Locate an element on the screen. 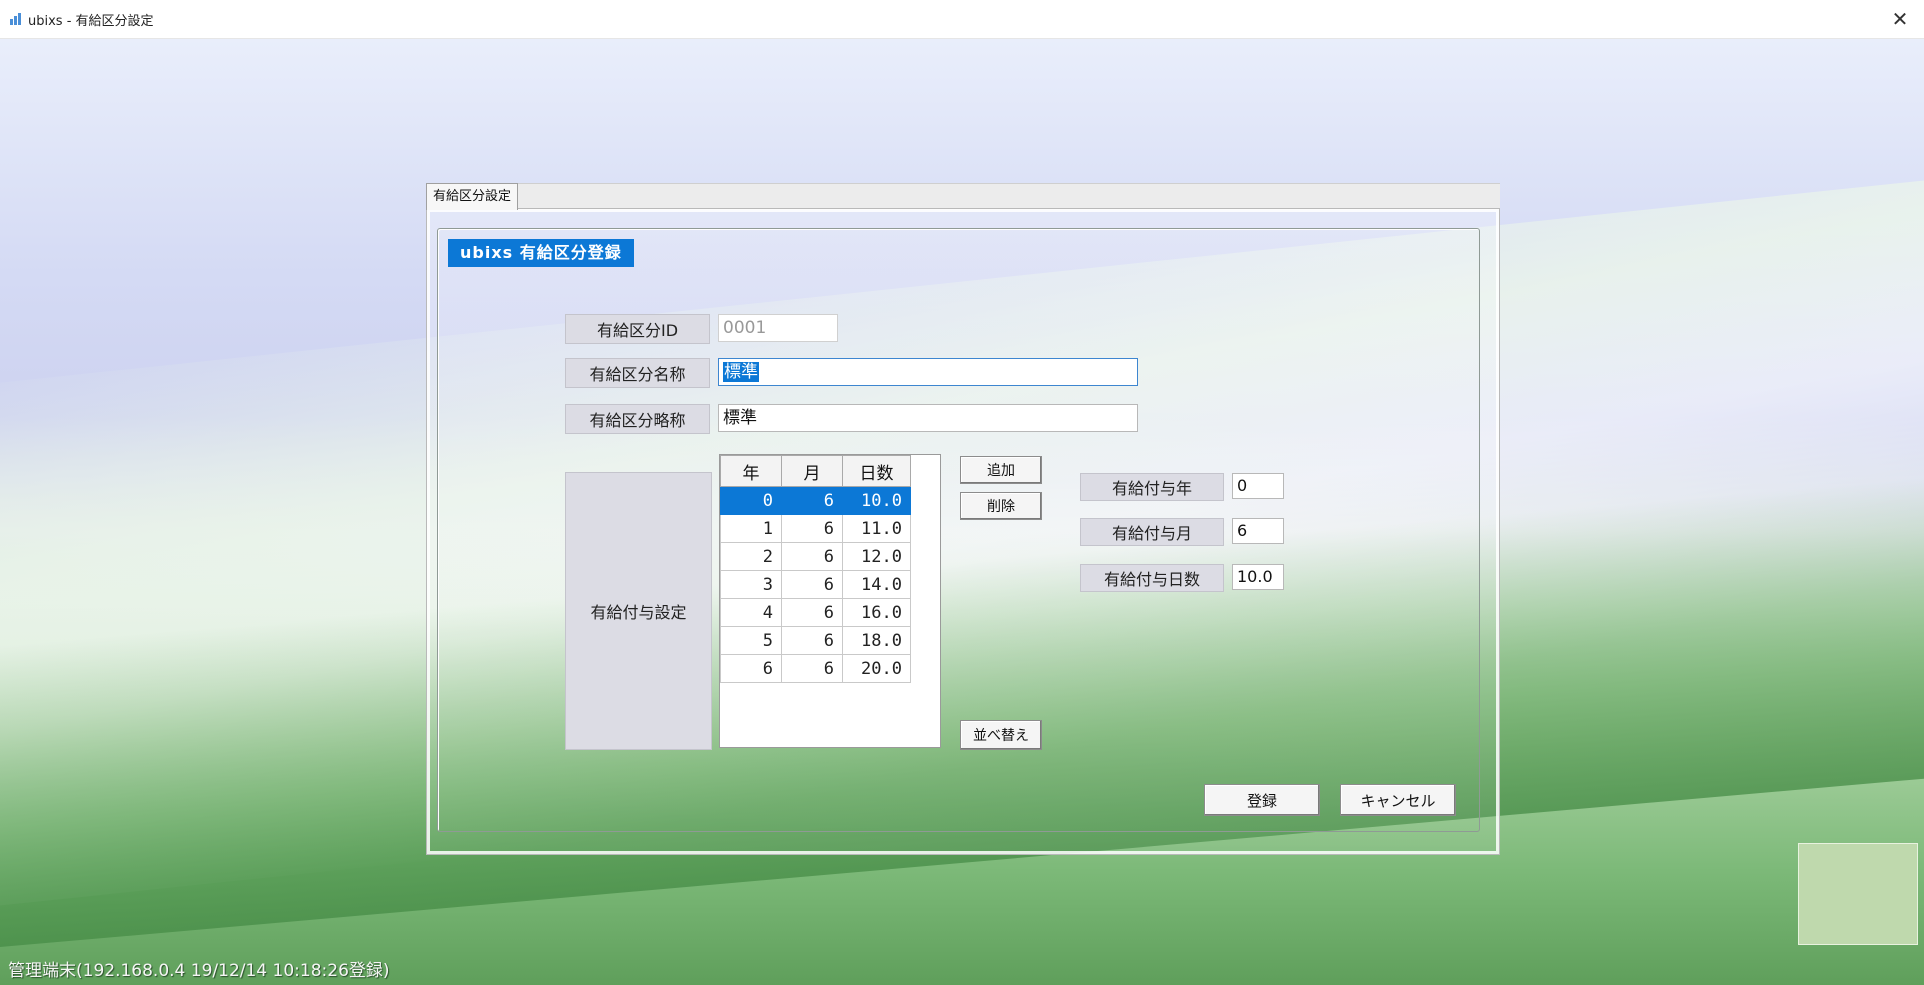  table-cell: 12.0 is located at coordinates (876, 556).